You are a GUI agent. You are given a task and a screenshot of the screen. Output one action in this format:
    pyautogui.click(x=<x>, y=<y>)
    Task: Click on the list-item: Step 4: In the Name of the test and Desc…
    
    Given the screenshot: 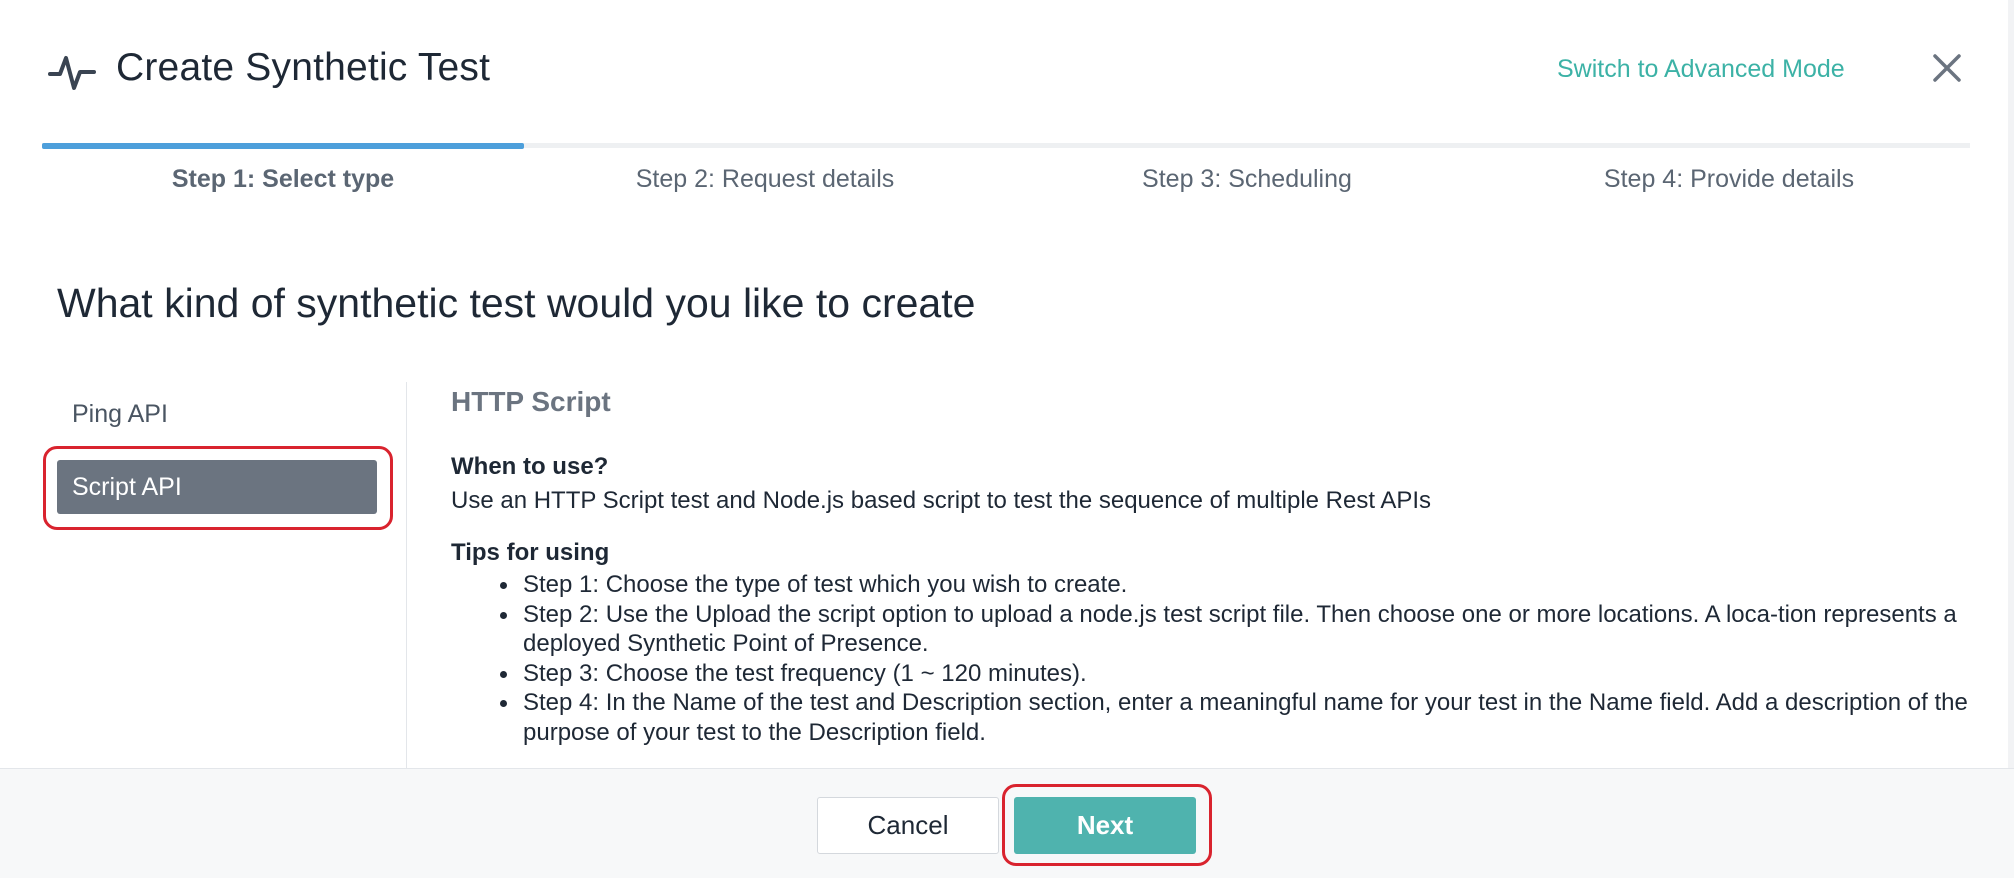 What is the action you would take?
    pyautogui.click(x=1233, y=717)
    